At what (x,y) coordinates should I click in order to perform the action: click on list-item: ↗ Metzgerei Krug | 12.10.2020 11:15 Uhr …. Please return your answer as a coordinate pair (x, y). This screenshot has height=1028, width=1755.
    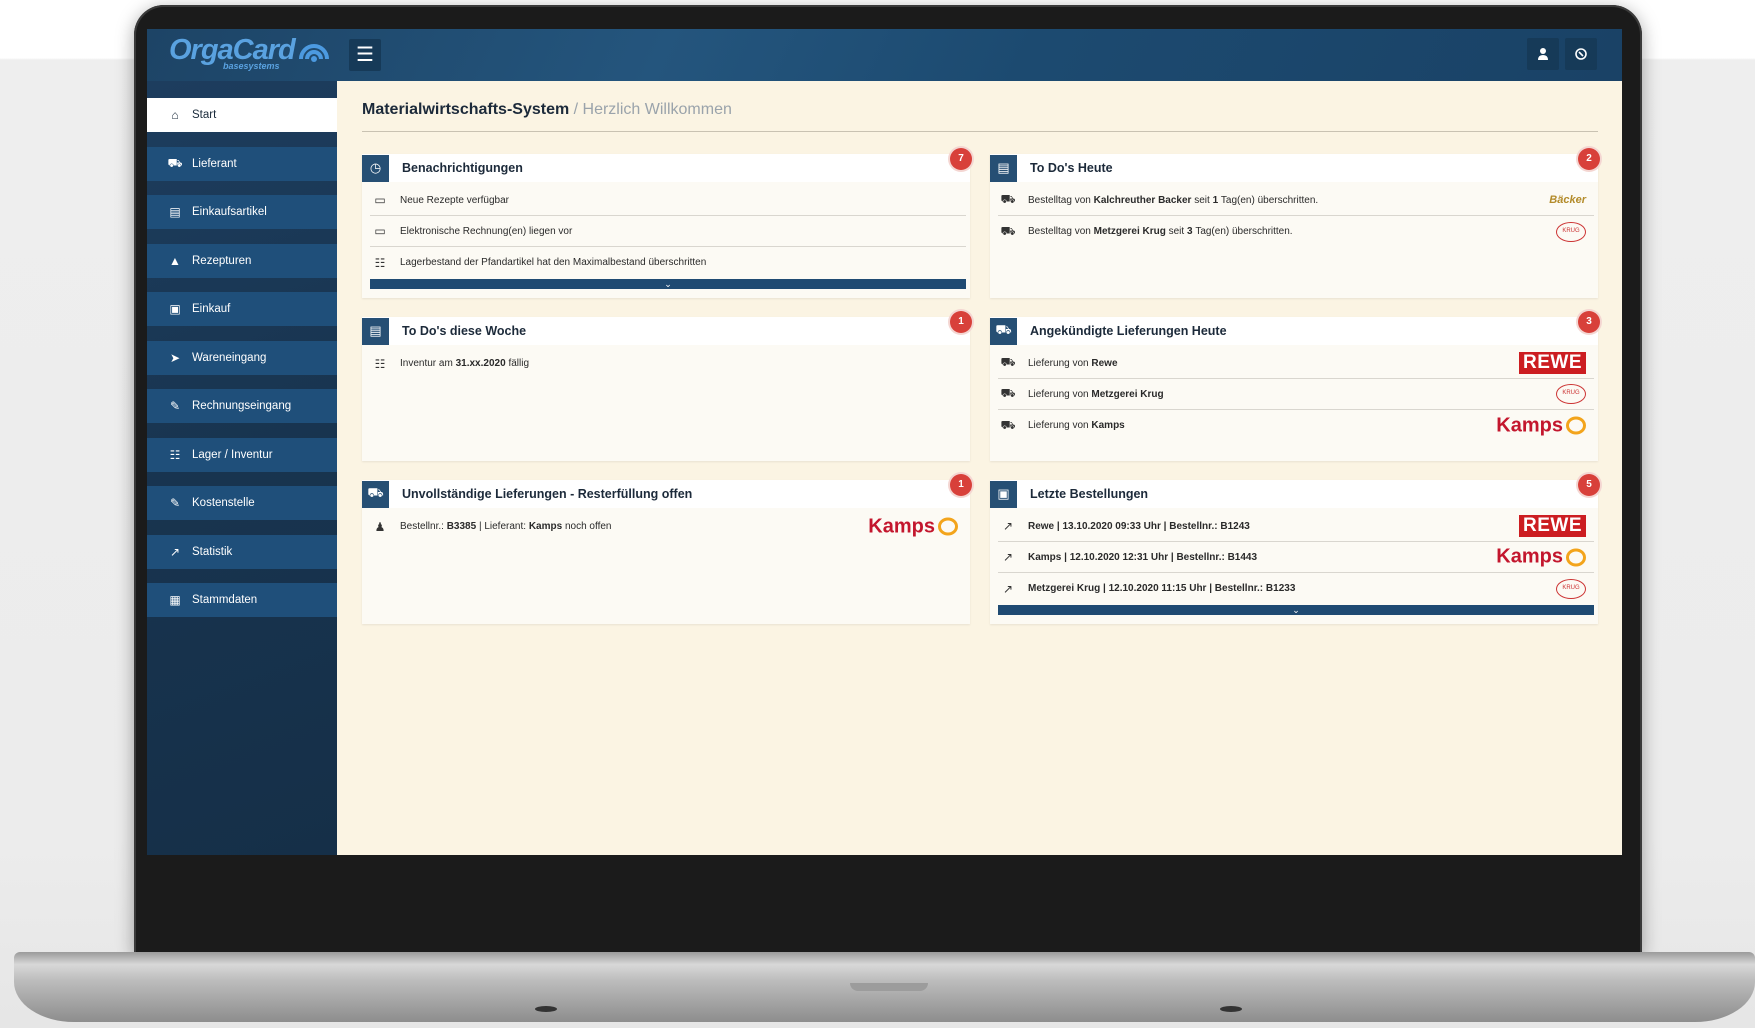
    Looking at the image, I should click on (1296, 588).